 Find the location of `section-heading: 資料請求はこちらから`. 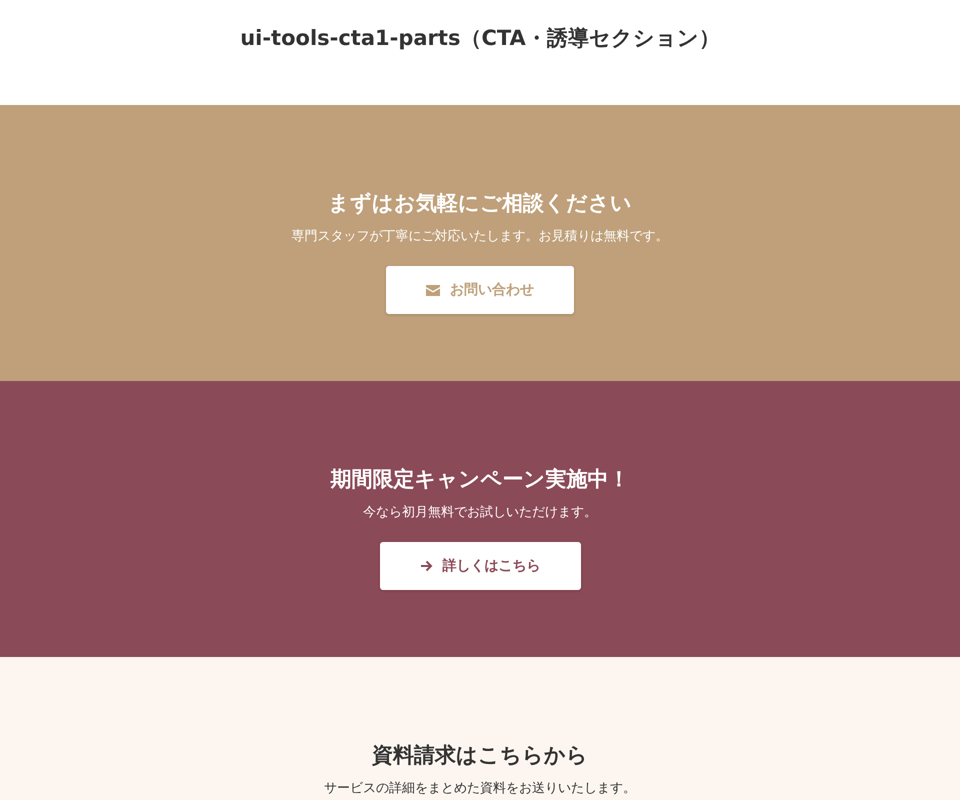

section-heading: 資料請求はこちらから is located at coordinates (480, 755).